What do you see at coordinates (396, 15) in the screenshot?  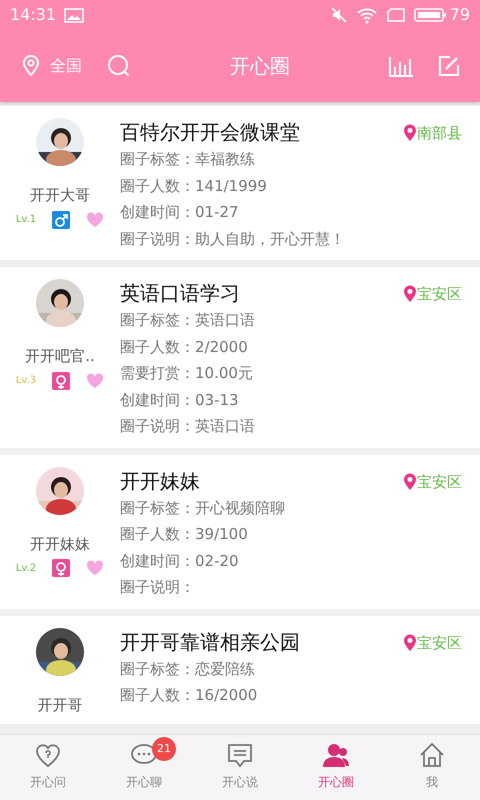 I see `sim-icon` at bounding box center [396, 15].